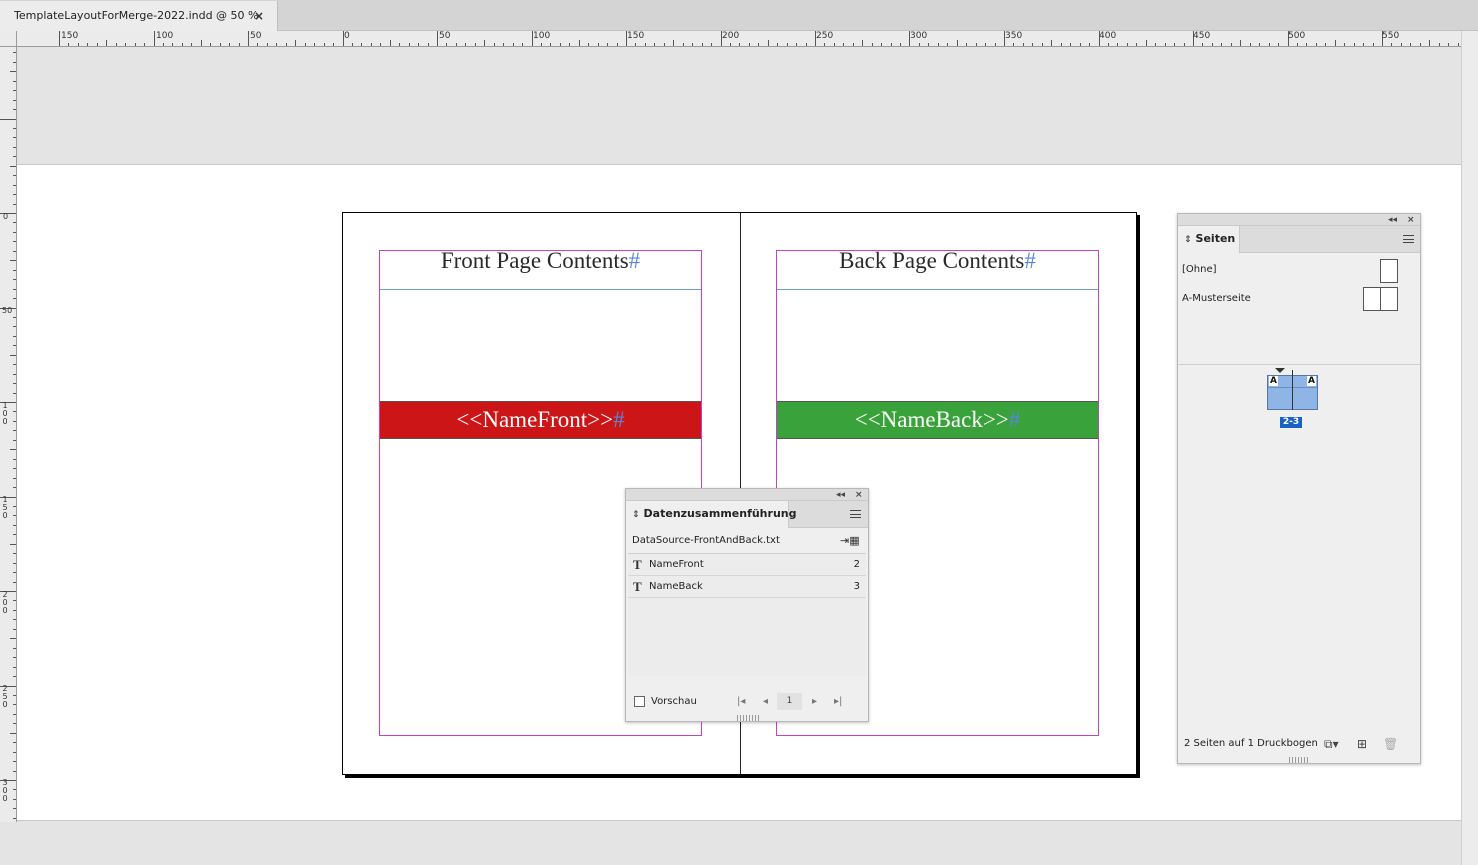 The height and width of the screenshot is (865, 1478). What do you see at coordinates (1299, 298) in the screenshot?
I see `parent-page-a: A-Musterseite` at bounding box center [1299, 298].